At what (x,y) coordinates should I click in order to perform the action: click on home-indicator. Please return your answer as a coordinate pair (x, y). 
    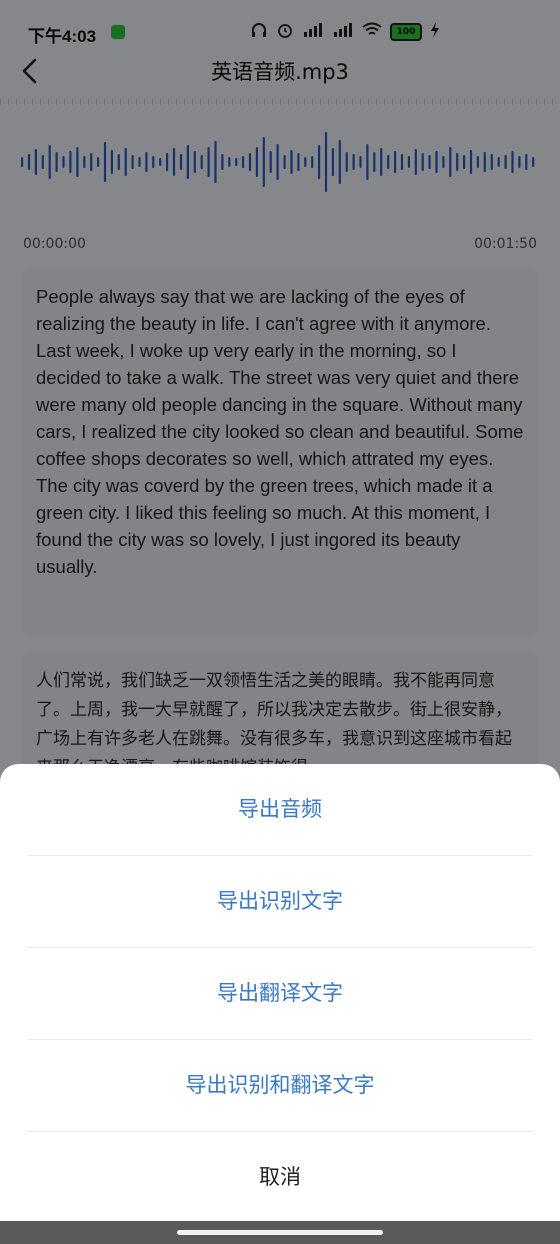
    Looking at the image, I should click on (280, 1232).